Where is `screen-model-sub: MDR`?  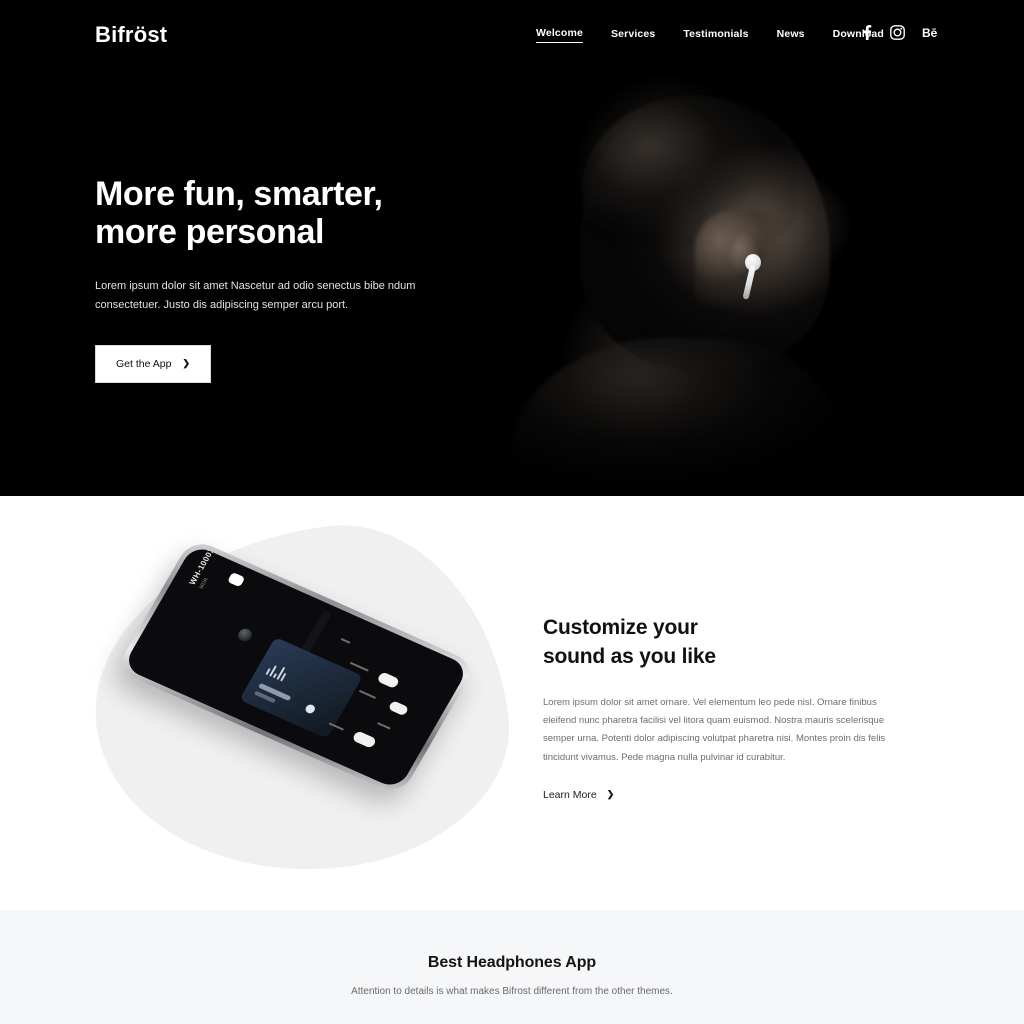
screen-model-sub: MDR is located at coordinates (204, 583).